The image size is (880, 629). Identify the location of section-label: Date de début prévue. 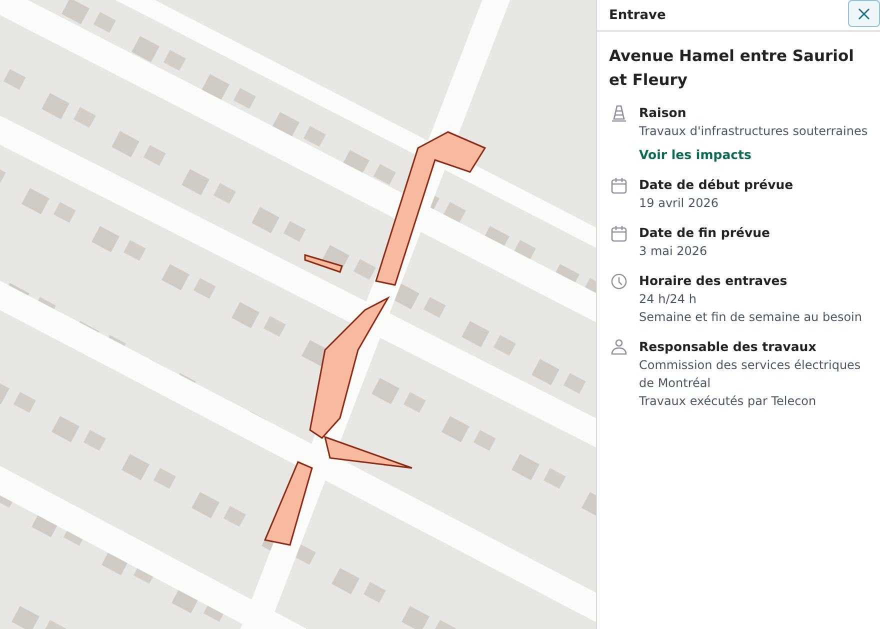
(716, 185).